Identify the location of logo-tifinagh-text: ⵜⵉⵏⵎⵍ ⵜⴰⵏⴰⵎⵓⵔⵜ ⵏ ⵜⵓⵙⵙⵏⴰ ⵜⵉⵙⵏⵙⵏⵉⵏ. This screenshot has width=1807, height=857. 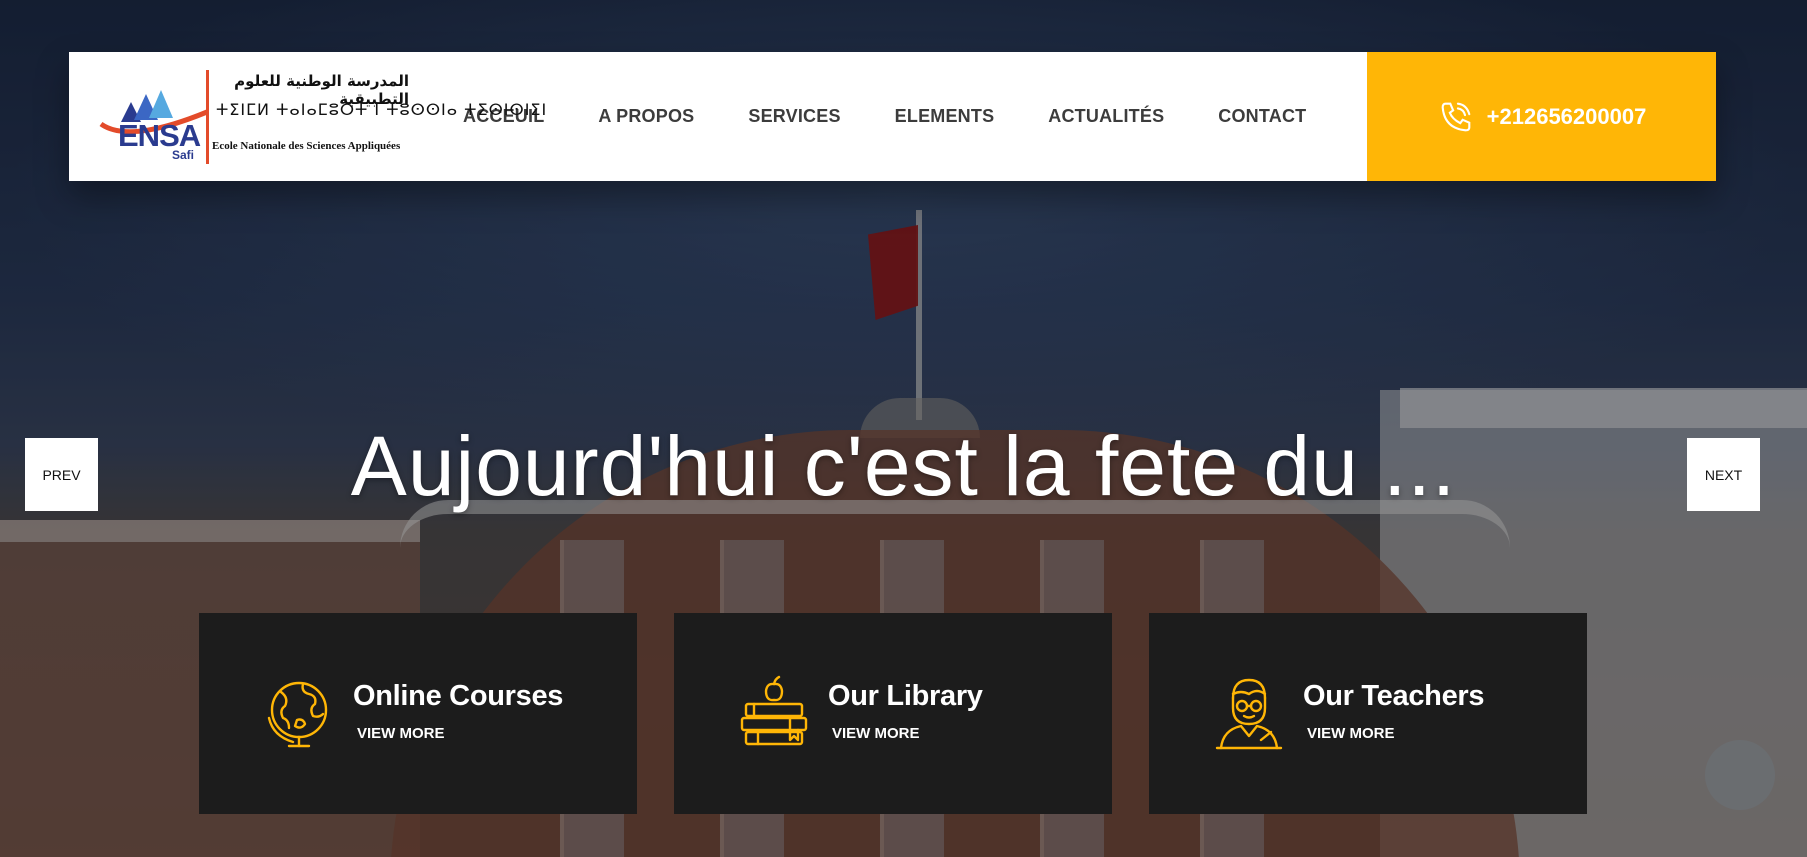
(382, 109).